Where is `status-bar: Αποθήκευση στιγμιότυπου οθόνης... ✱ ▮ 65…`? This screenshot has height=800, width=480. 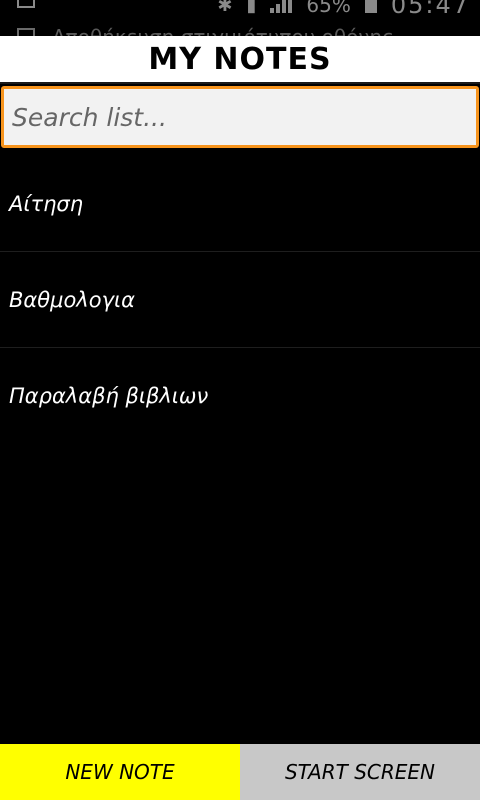
status-bar: Αποθήκευση στιγμιότυπου οθόνης... ✱ ▮ 65… is located at coordinates (240, 18).